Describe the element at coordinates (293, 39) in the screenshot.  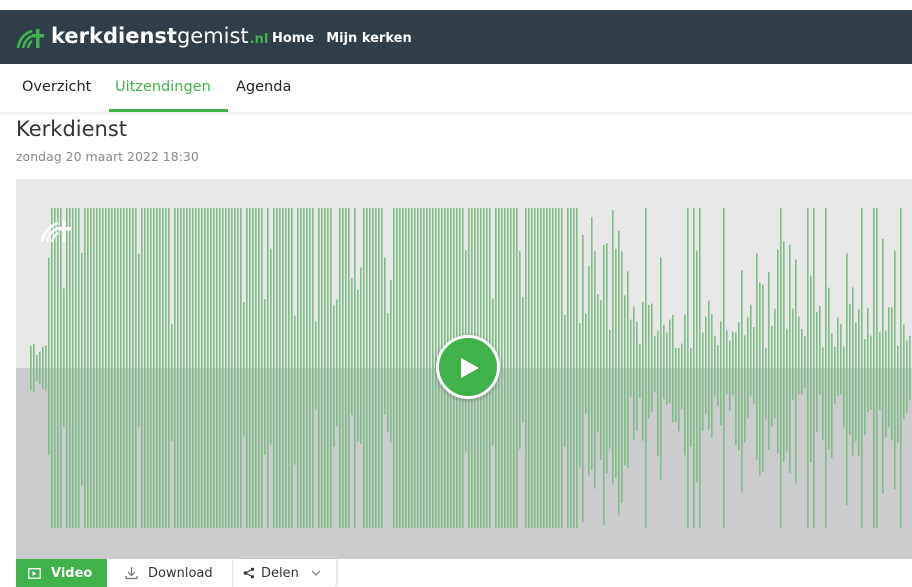
I see `nav-home: Home` at that location.